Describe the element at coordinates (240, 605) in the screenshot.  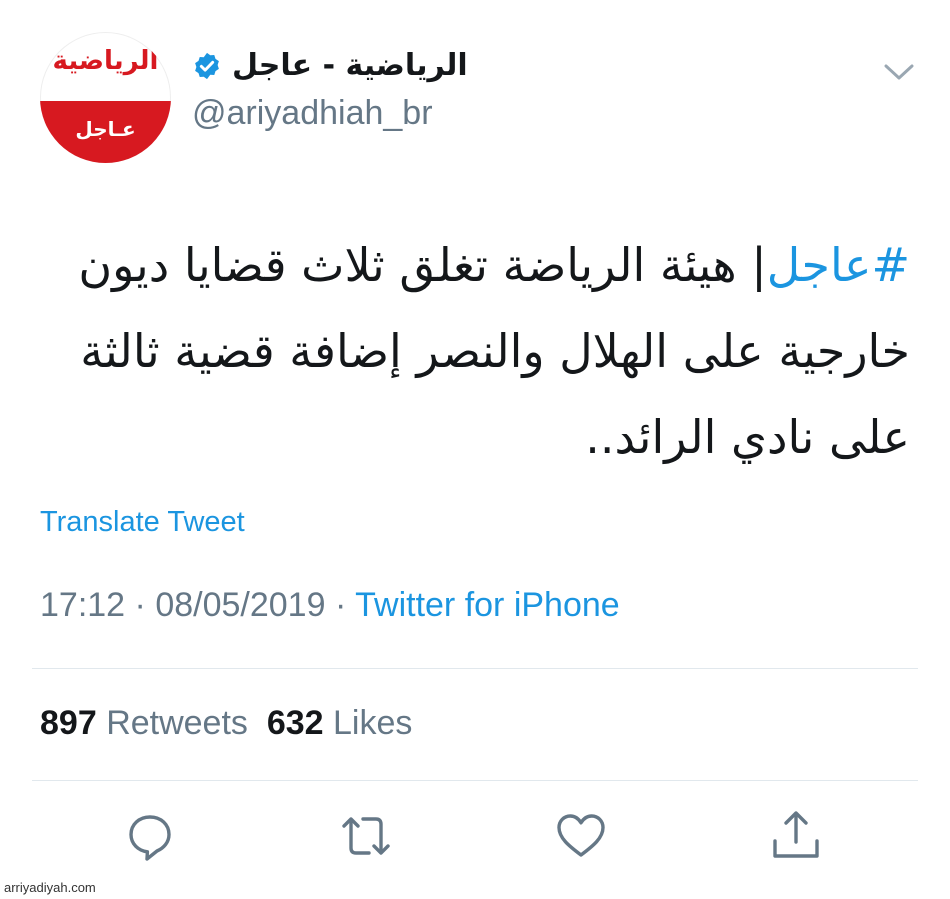
I see `tweet-date: 08/05/2019` at that location.